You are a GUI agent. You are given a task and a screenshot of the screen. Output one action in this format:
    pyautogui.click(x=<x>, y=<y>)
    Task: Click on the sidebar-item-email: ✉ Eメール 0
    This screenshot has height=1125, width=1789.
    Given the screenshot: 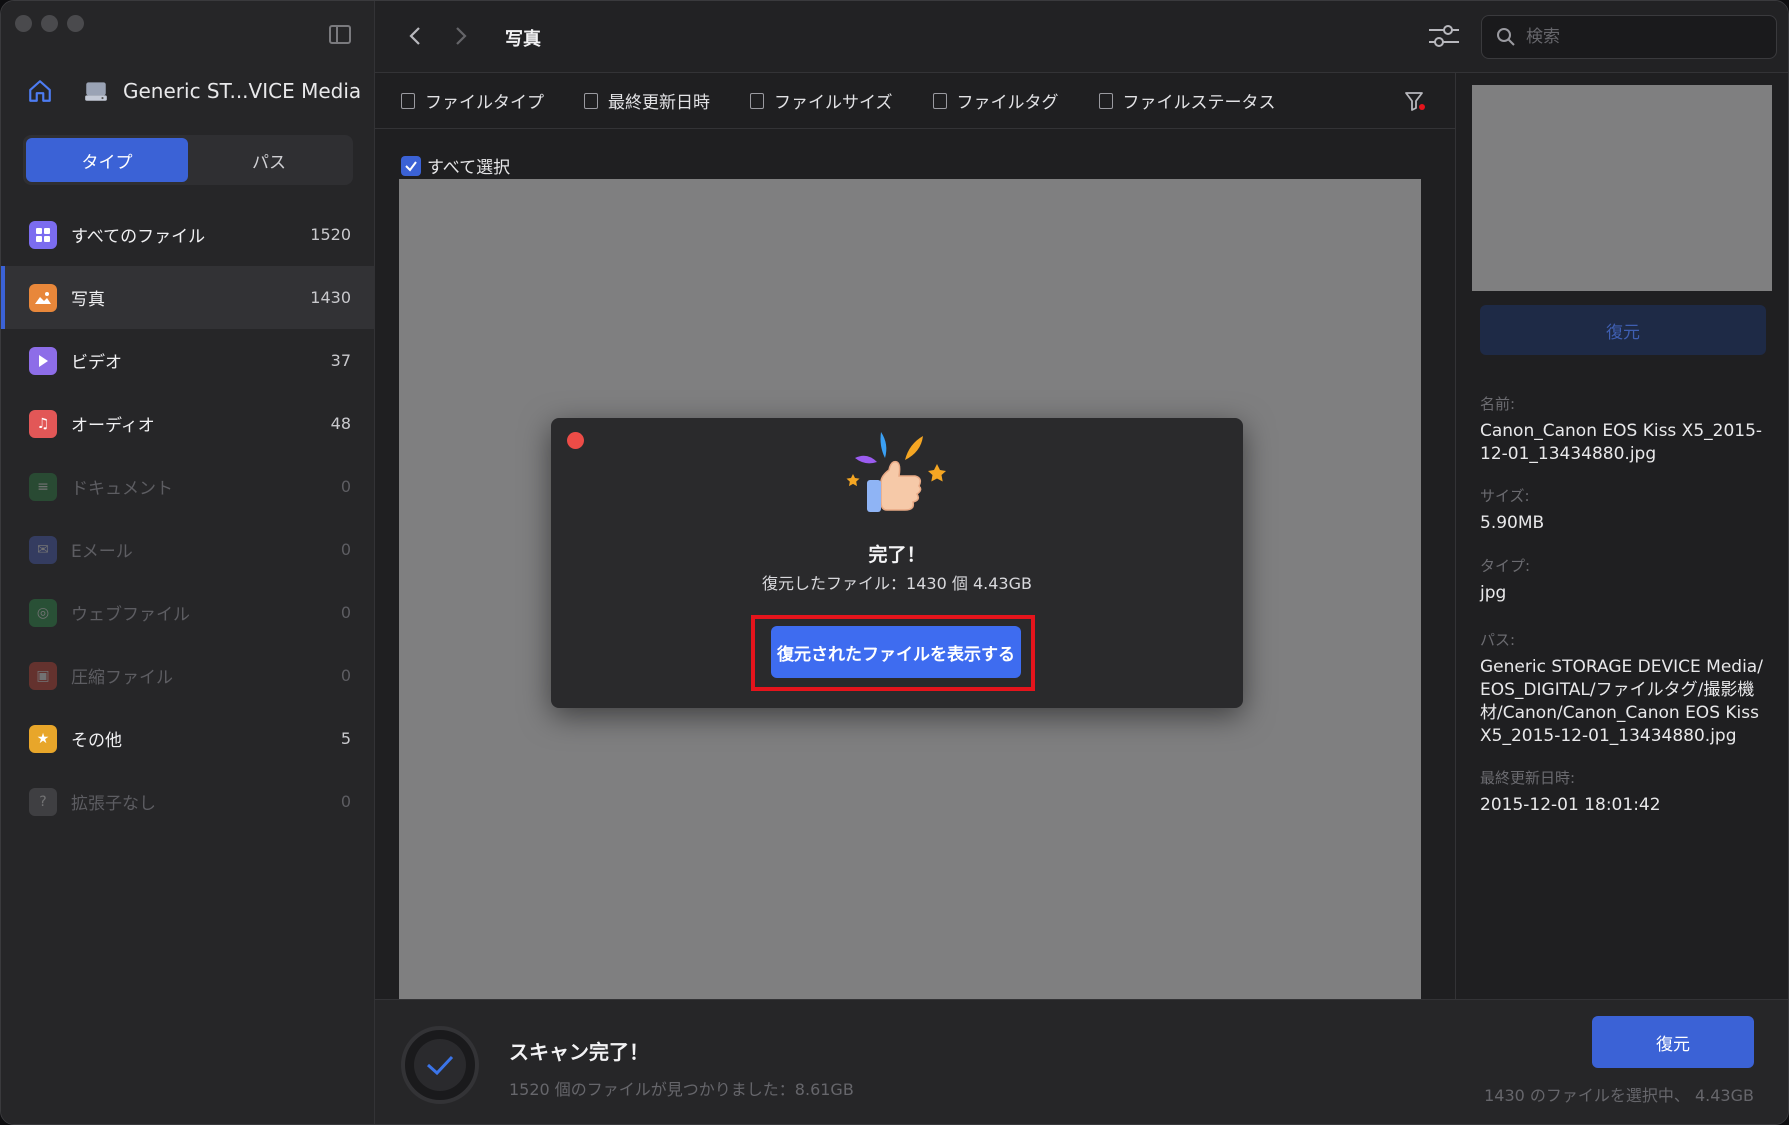 What is the action you would take?
    pyautogui.click(x=188, y=549)
    